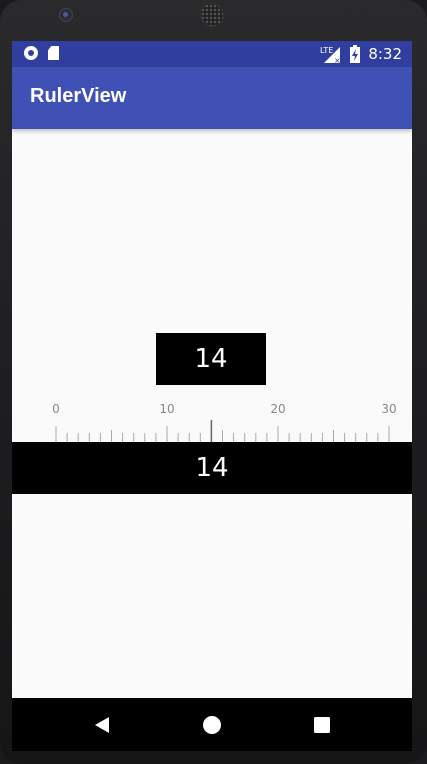 This screenshot has height=764, width=427. I want to click on app-title: RulerView, so click(78, 96).